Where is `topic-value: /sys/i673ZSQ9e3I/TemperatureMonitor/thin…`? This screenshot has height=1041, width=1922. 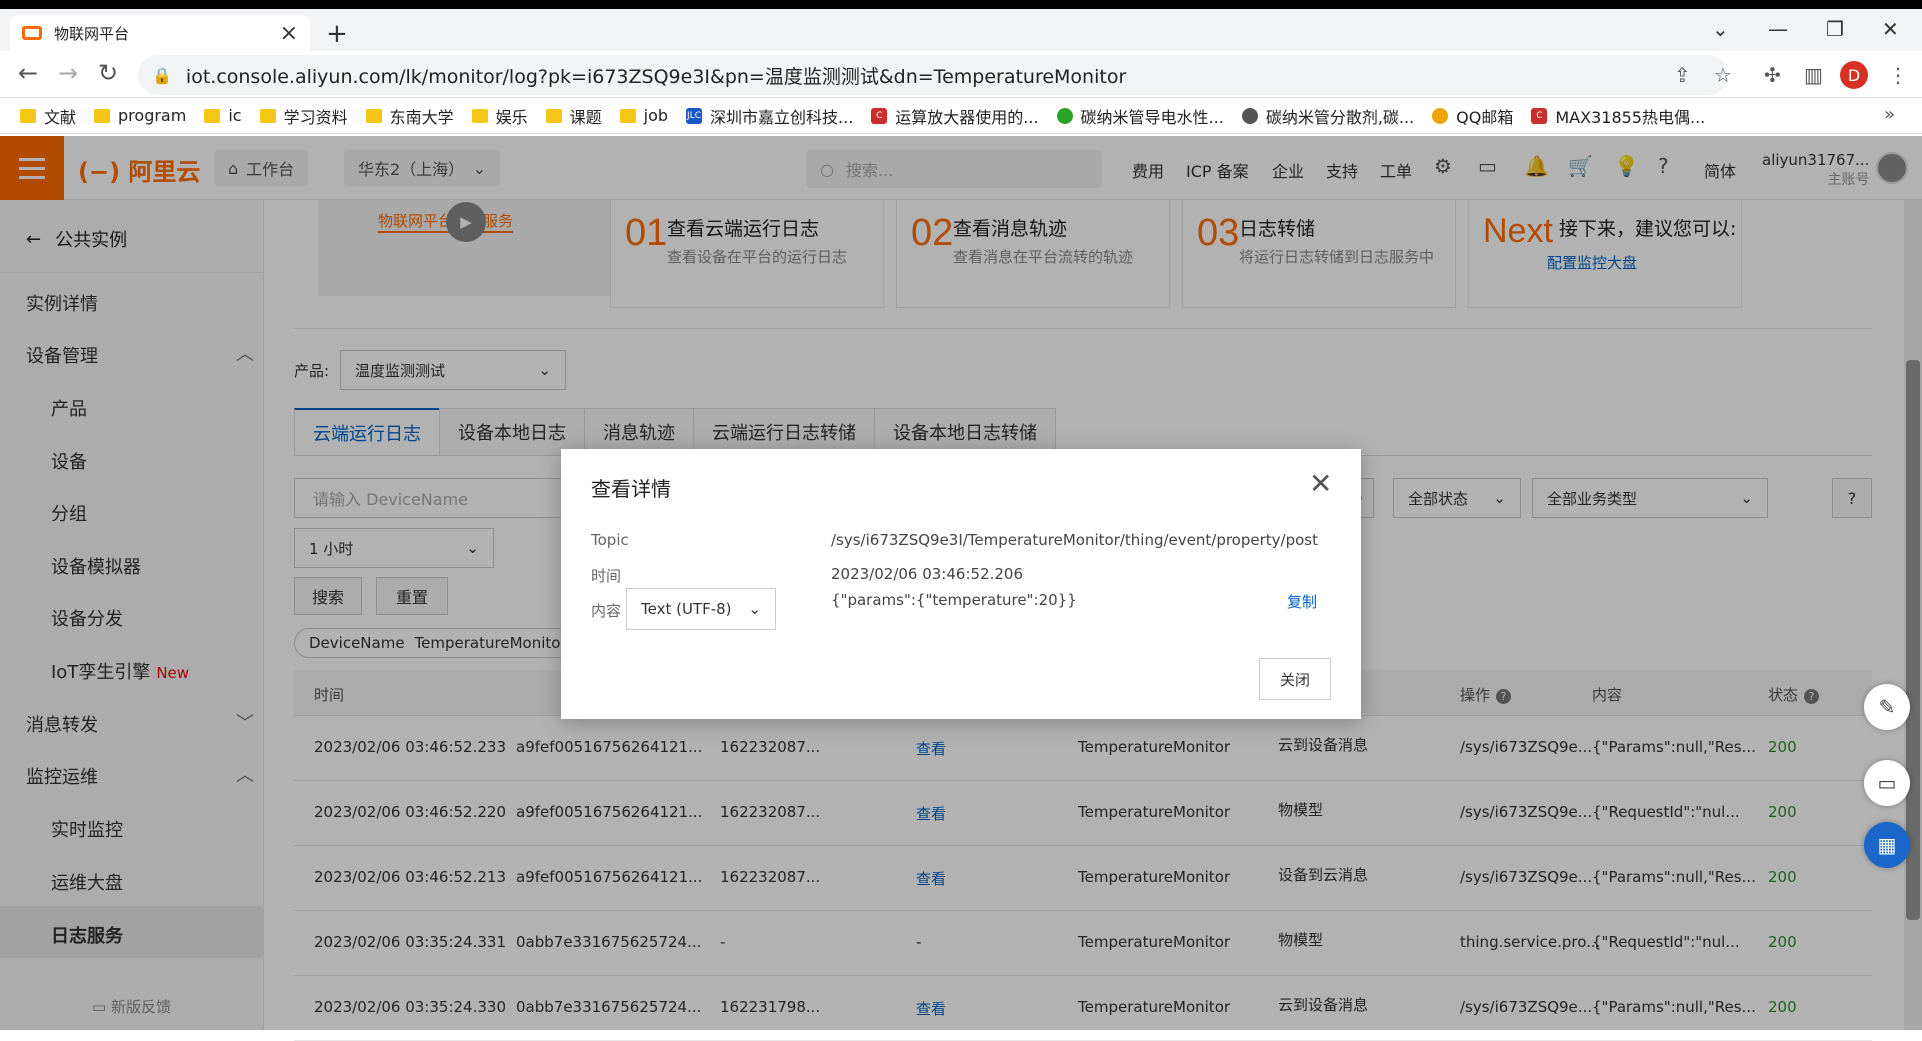 topic-value: /sys/i673ZSQ9e3I/TemperatureMonitor/thin… is located at coordinates (1074, 540).